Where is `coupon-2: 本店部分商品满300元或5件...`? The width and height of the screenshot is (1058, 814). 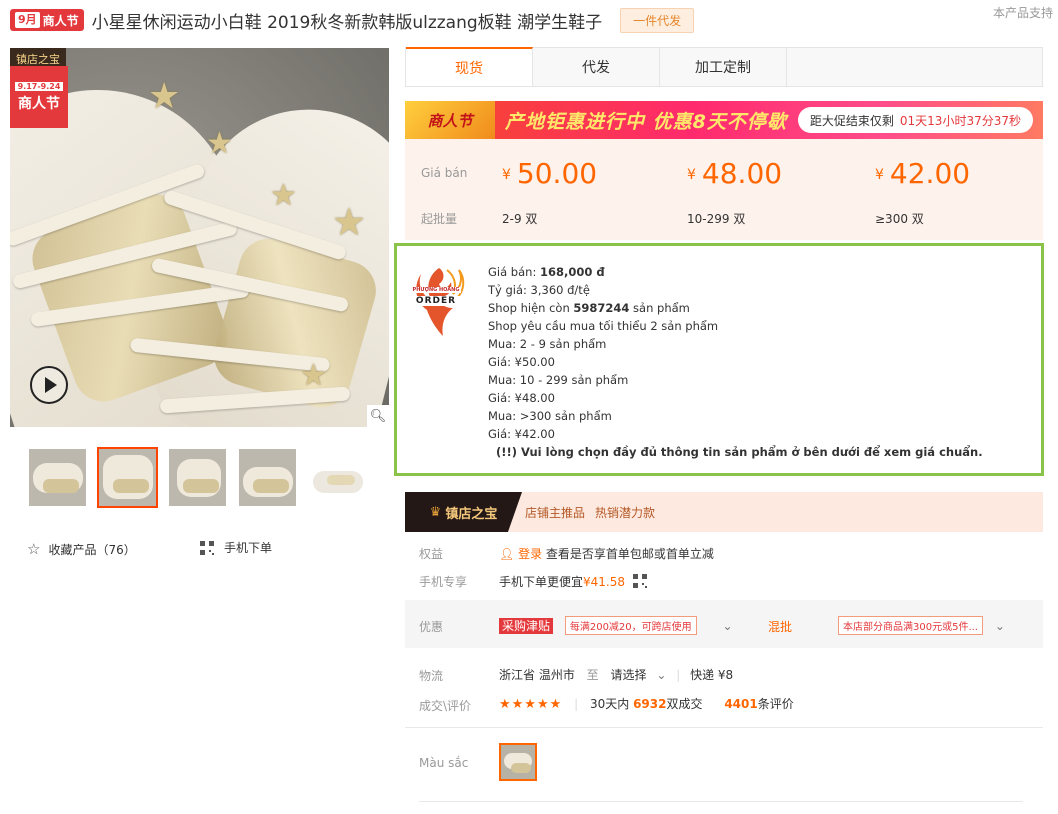 coupon-2: 本店部分商品满300元或5件... is located at coordinates (910, 625).